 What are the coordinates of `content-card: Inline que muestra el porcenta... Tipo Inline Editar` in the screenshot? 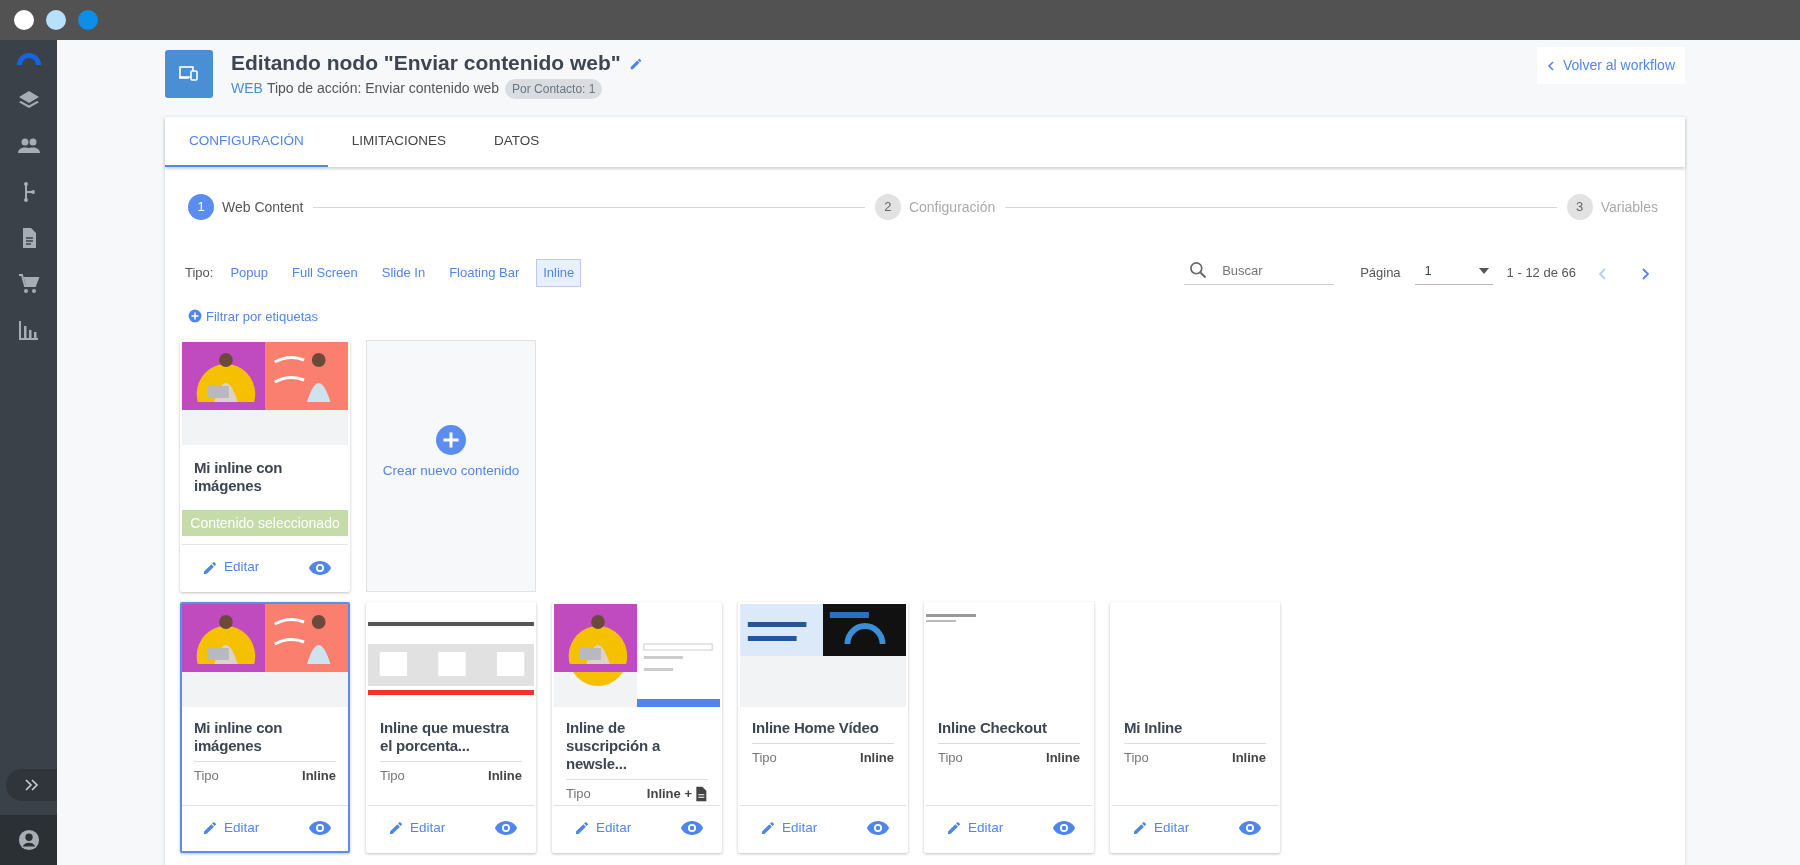 It's located at (451, 727).